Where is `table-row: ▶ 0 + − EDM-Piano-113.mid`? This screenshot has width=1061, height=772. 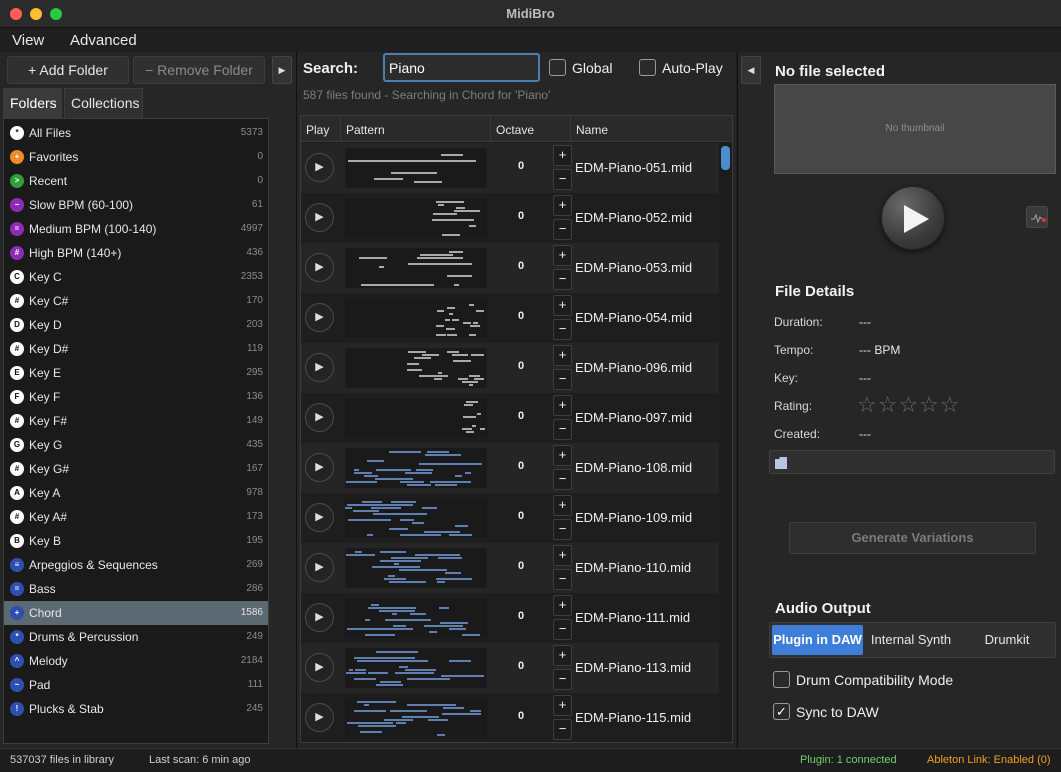 table-row: ▶ 0 + − EDM-Piano-113.mid is located at coordinates (510, 668).